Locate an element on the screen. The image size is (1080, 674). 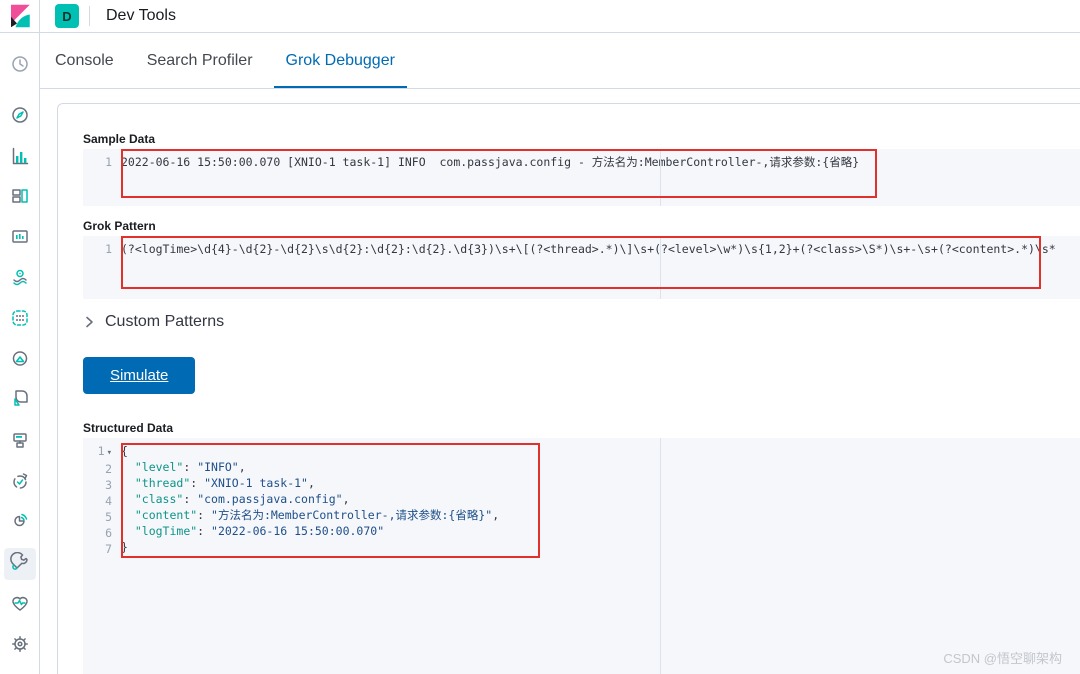
sample-data-label: Sample Data is located at coordinates (119, 139).